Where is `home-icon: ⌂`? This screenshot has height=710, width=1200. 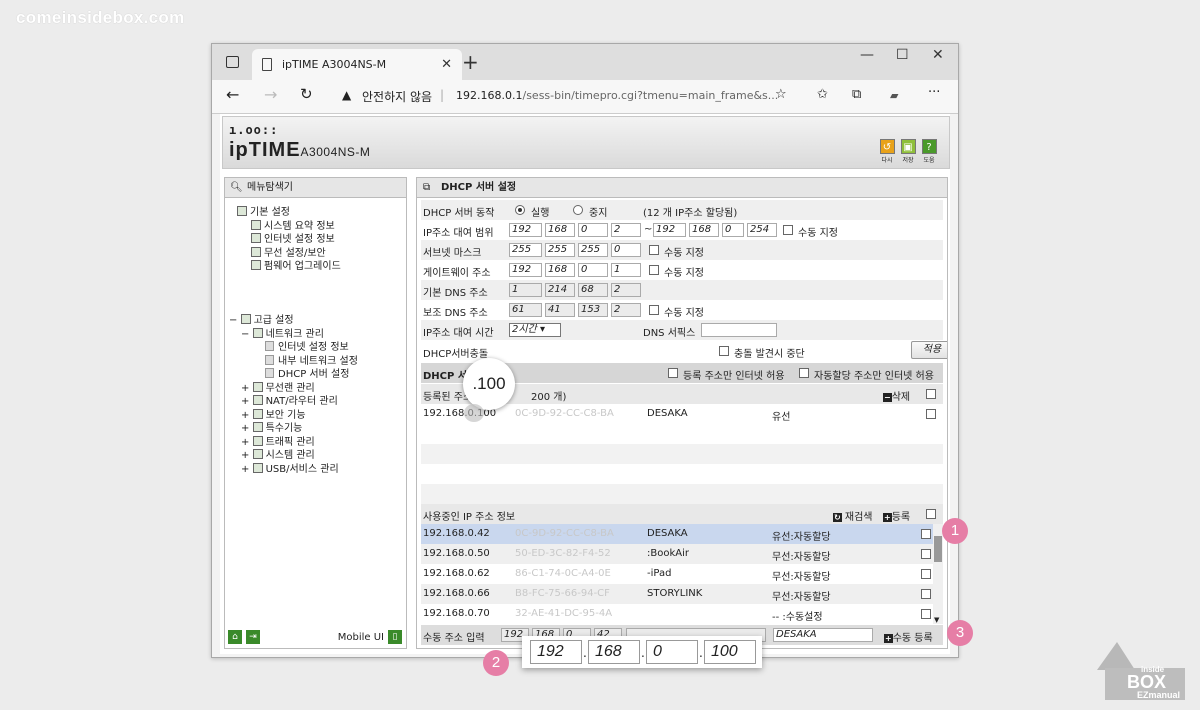
home-icon: ⌂ is located at coordinates (235, 637).